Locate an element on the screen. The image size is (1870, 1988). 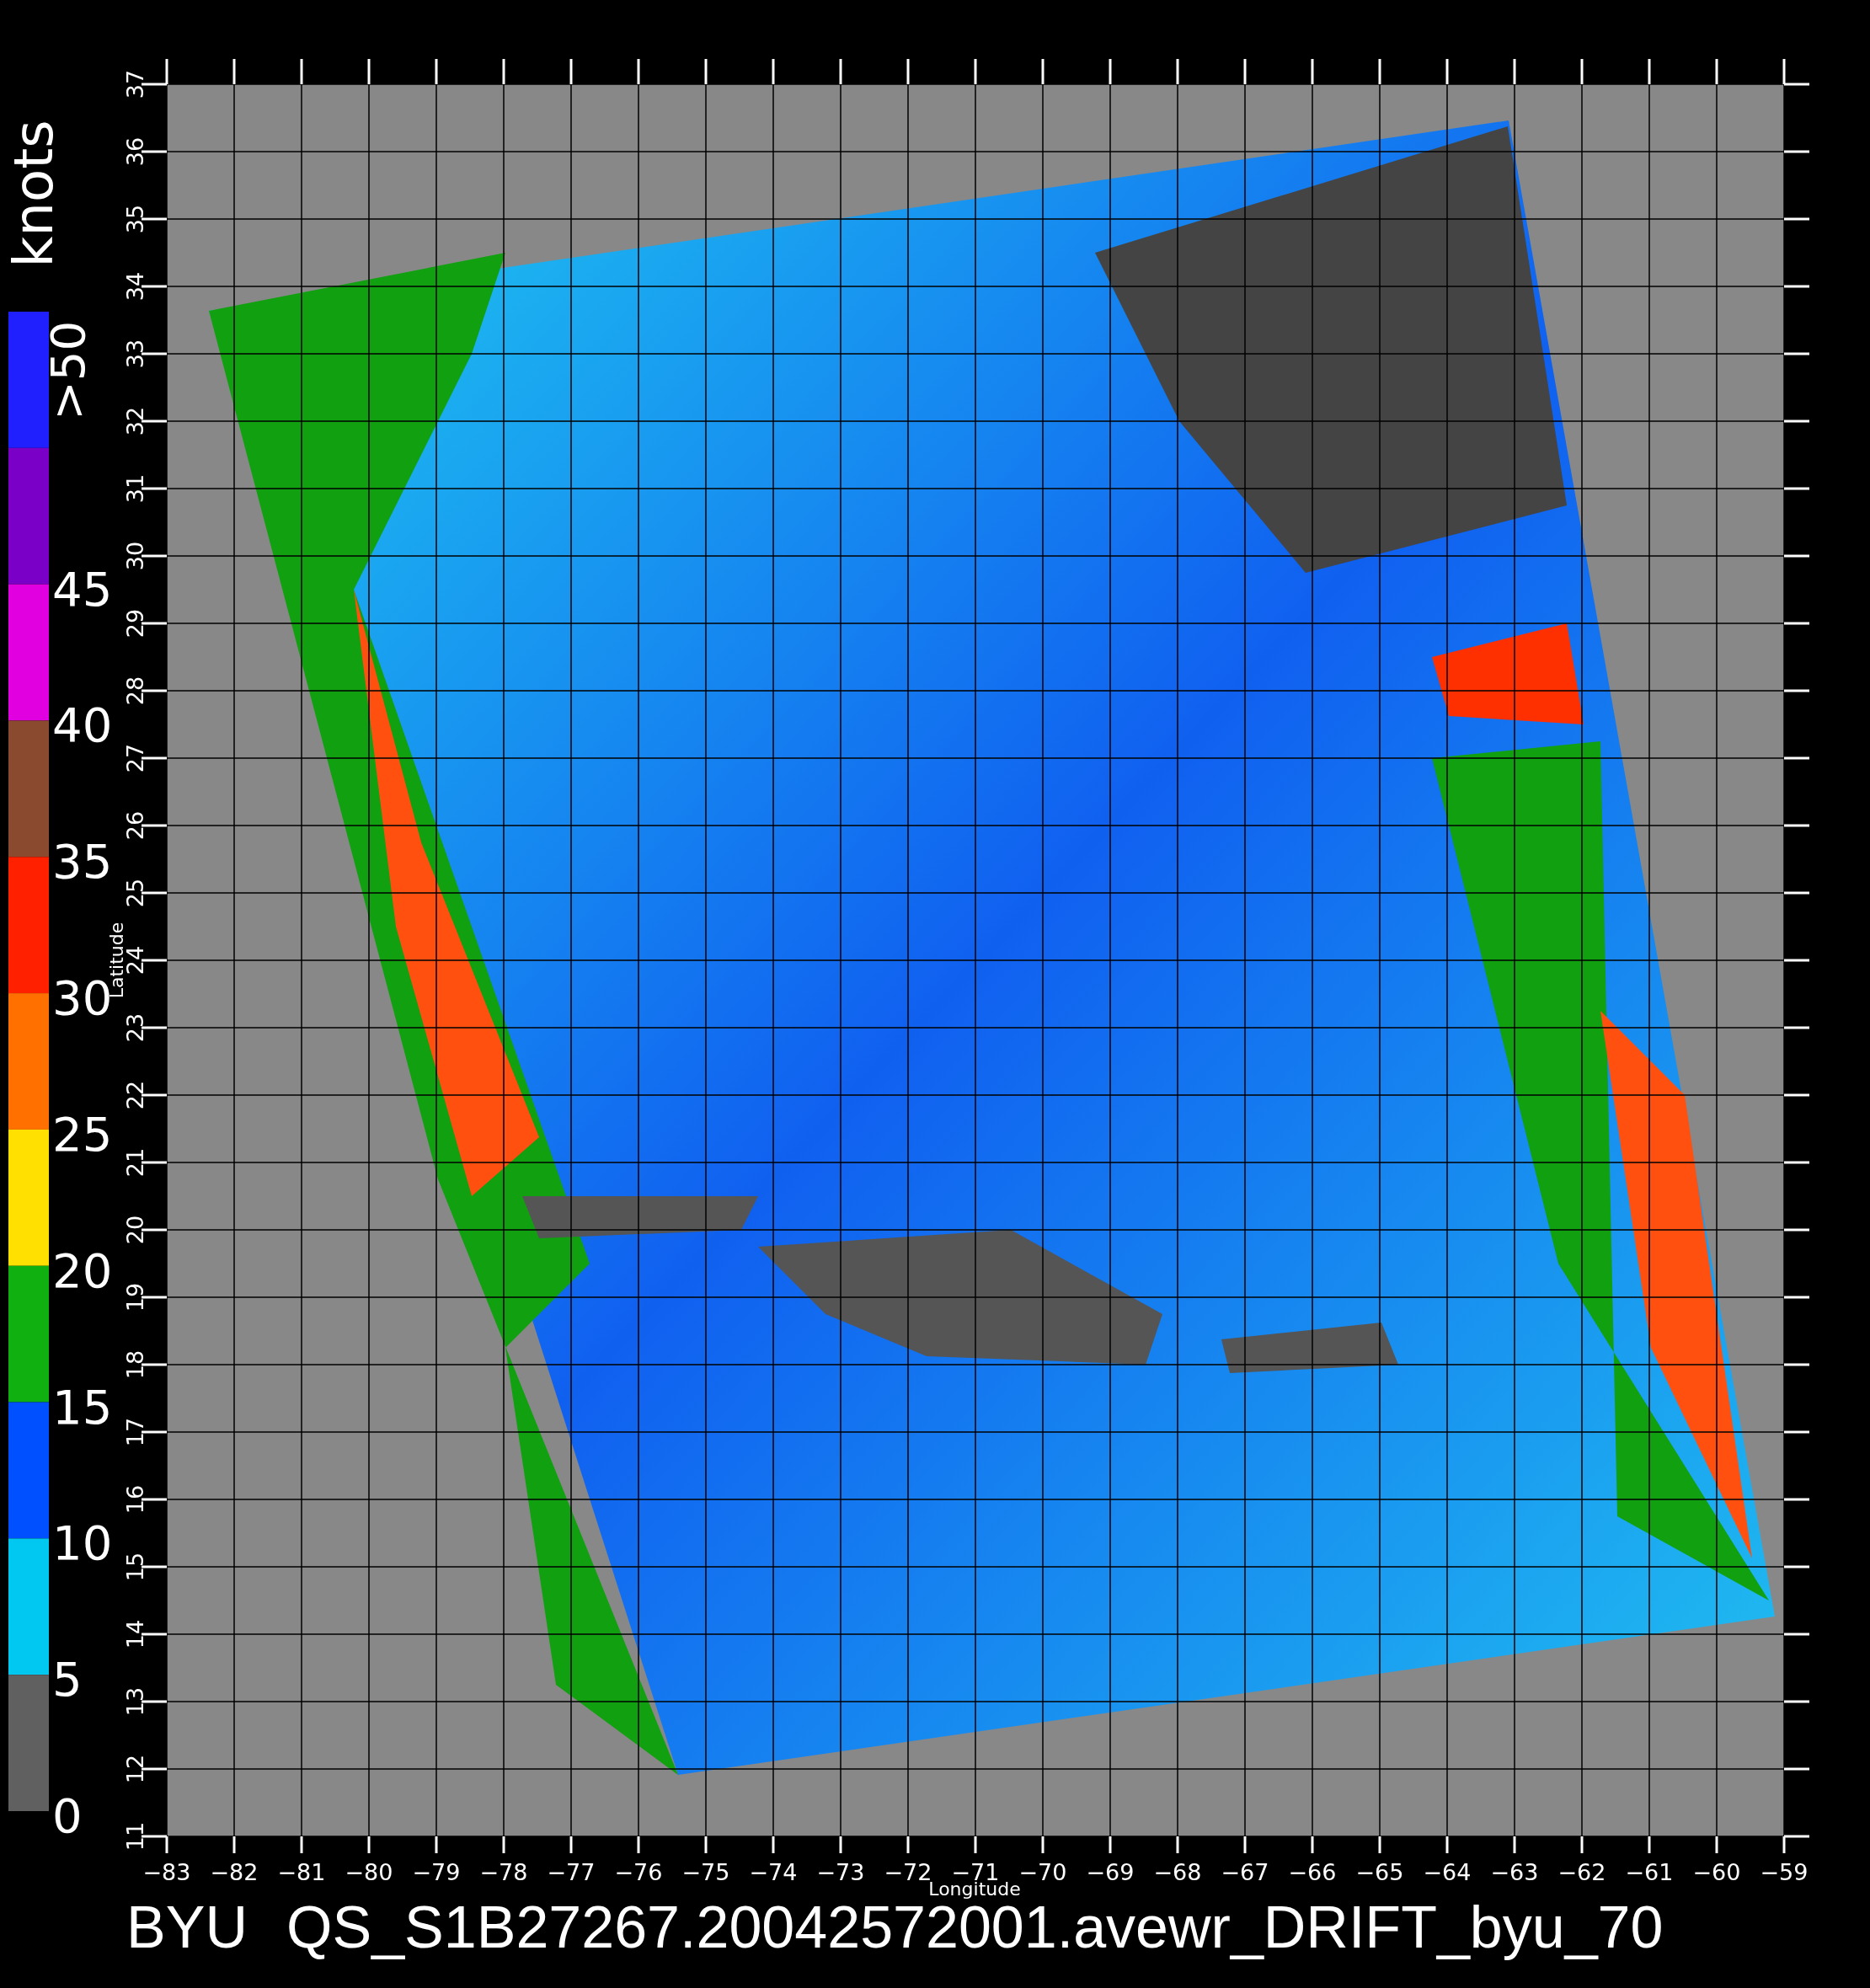
latitude-tick-label: 17 is located at coordinates (135, 1432).